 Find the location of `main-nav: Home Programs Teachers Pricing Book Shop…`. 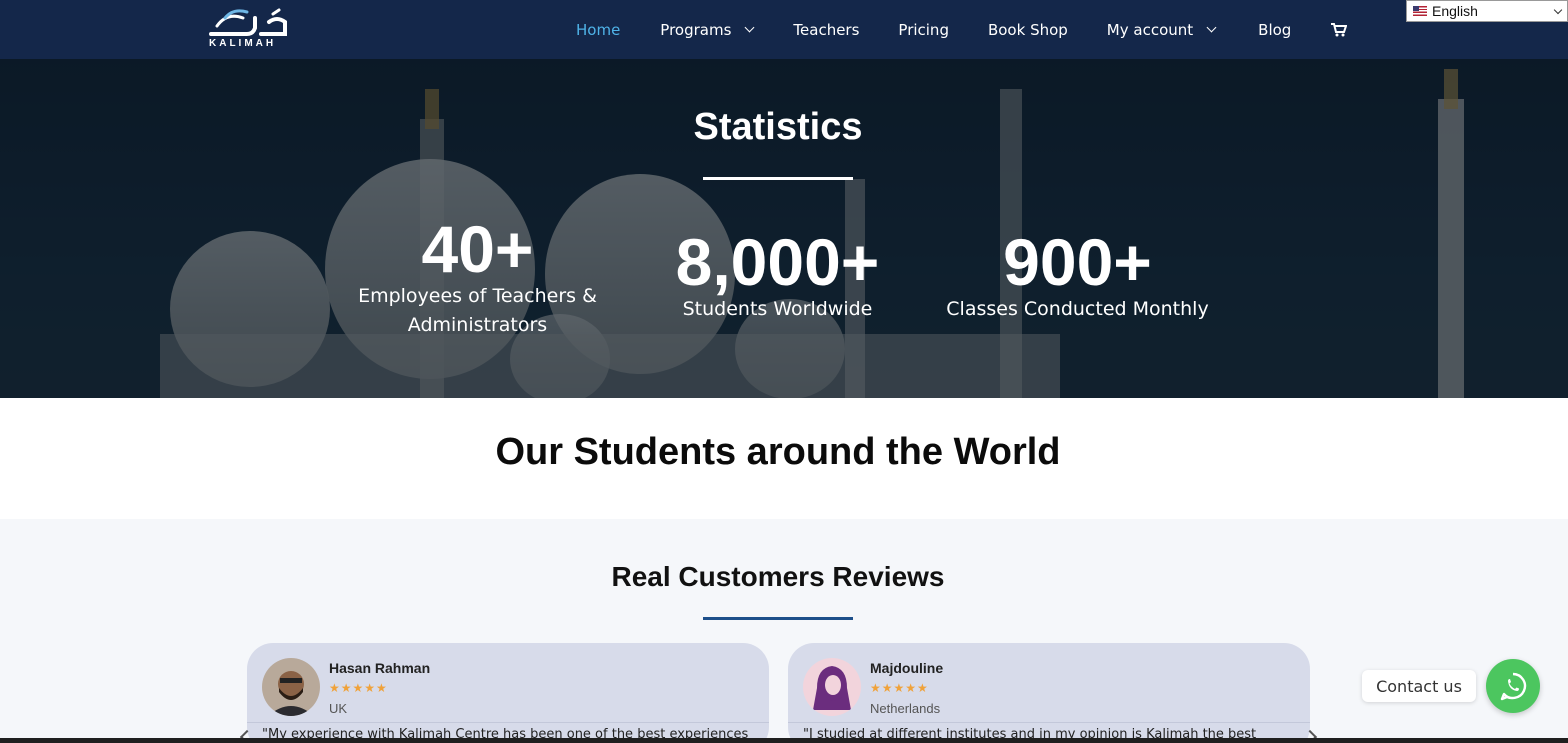

main-nav: Home Programs Teachers Pricing Book Shop… is located at coordinates (962, 29).